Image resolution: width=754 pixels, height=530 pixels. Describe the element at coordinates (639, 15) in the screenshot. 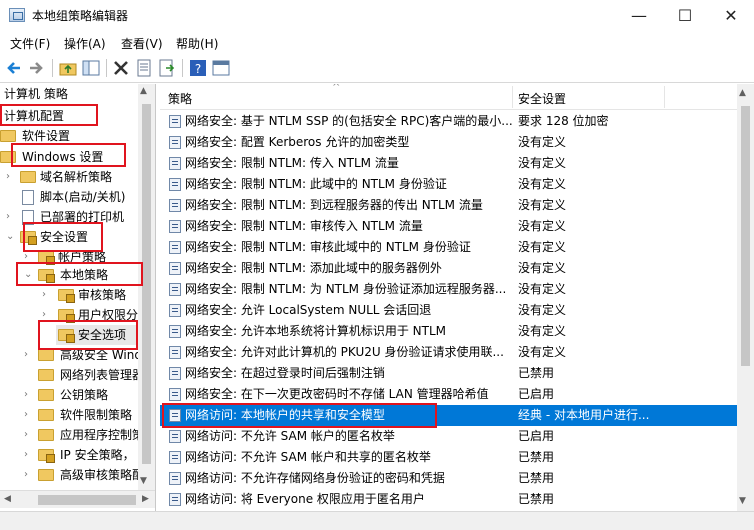

I see `minimize-button: —` at that location.